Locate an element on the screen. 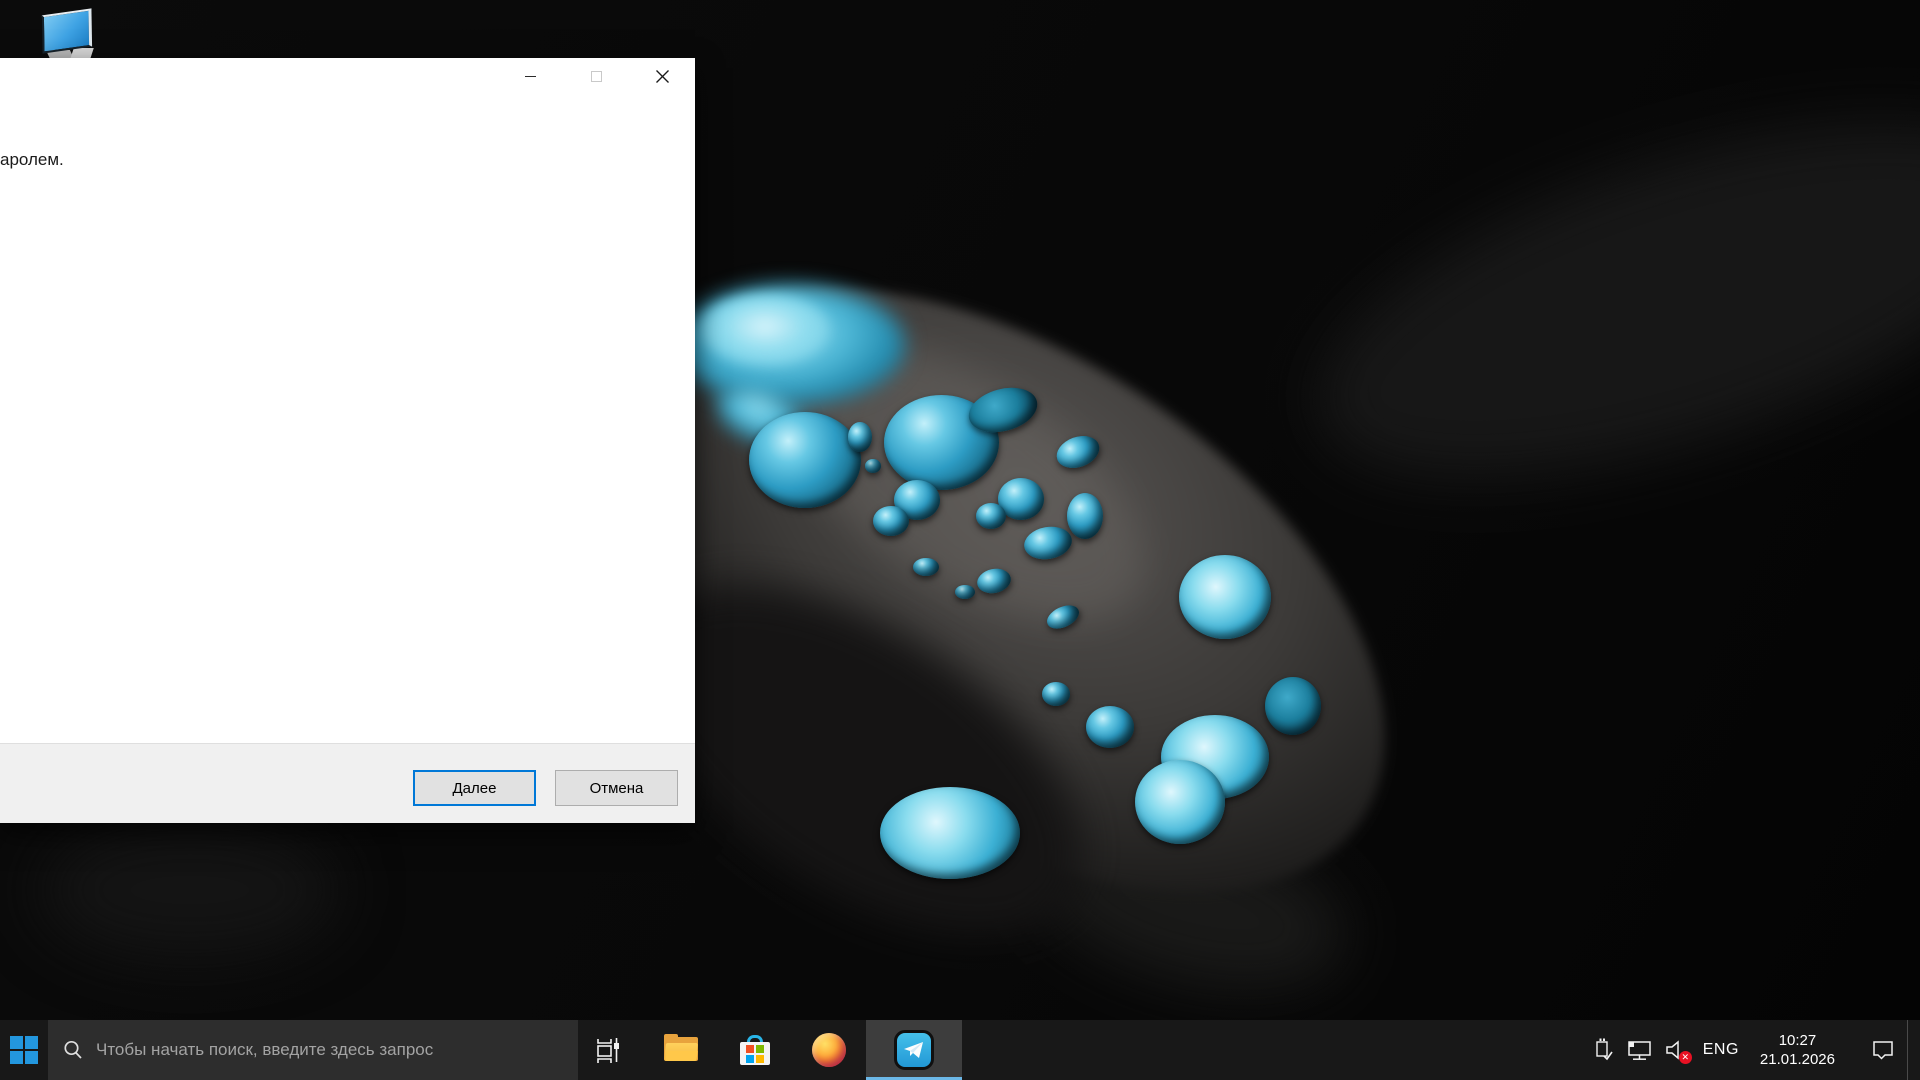 This screenshot has height=1080, width=1920. close-button is located at coordinates (662, 76).